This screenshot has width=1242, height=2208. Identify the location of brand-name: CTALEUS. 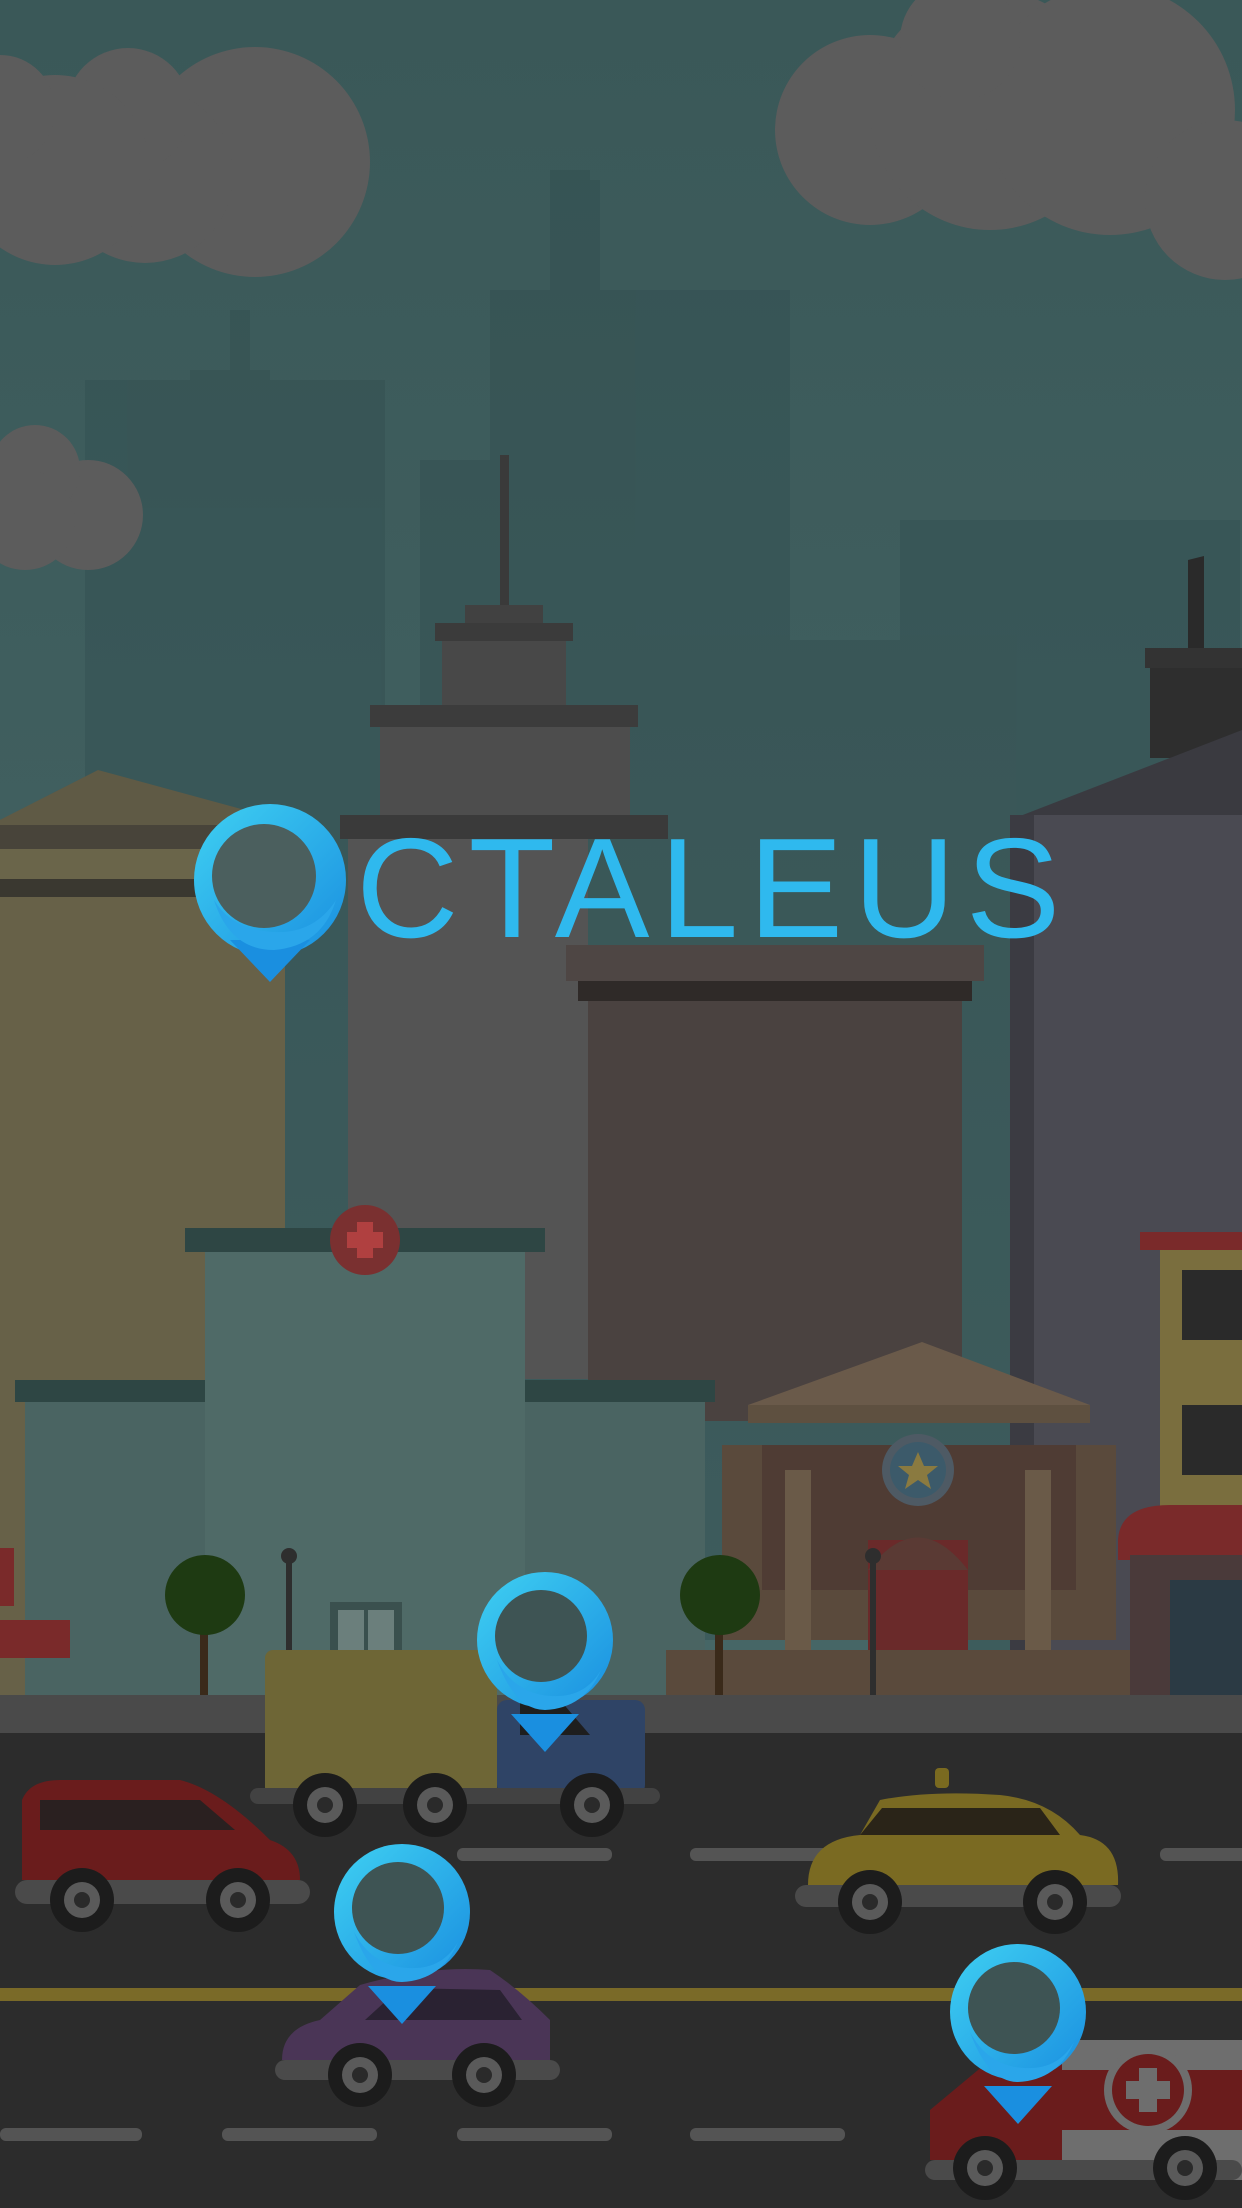
(713, 888).